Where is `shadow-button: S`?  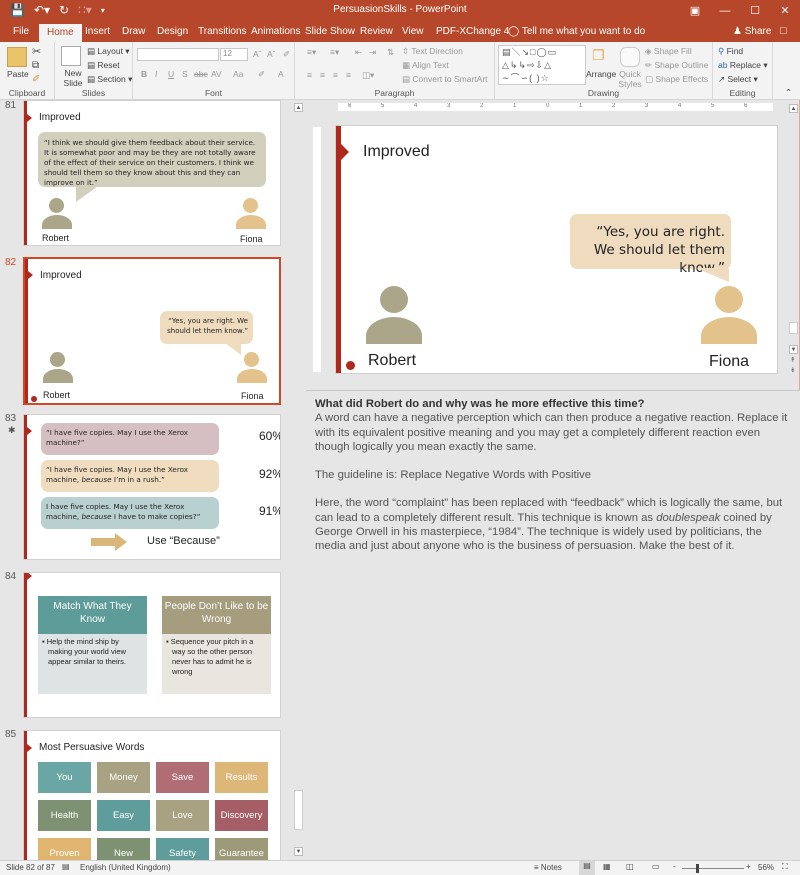
shadow-button: S is located at coordinates (185, 74).